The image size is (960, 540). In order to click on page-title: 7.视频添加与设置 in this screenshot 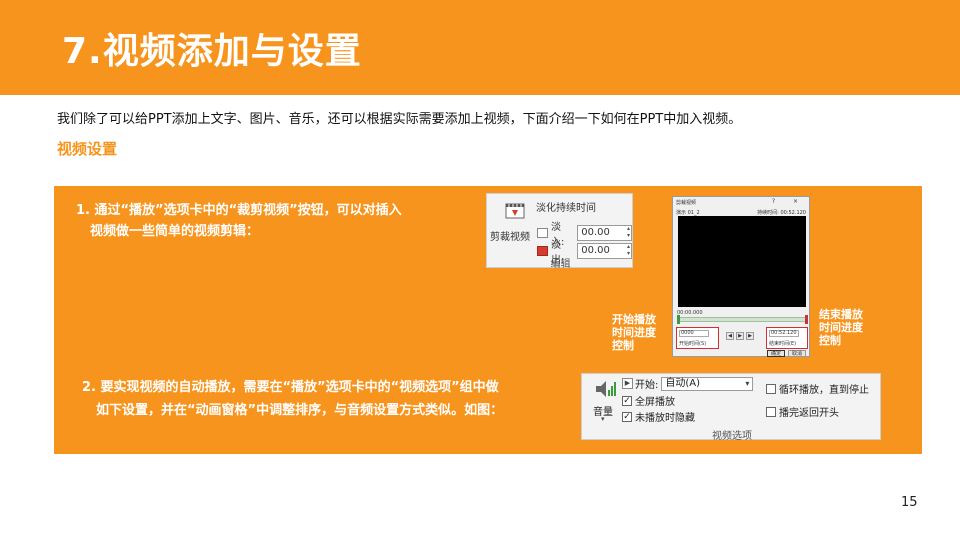, I will do `click(212, 51)`.